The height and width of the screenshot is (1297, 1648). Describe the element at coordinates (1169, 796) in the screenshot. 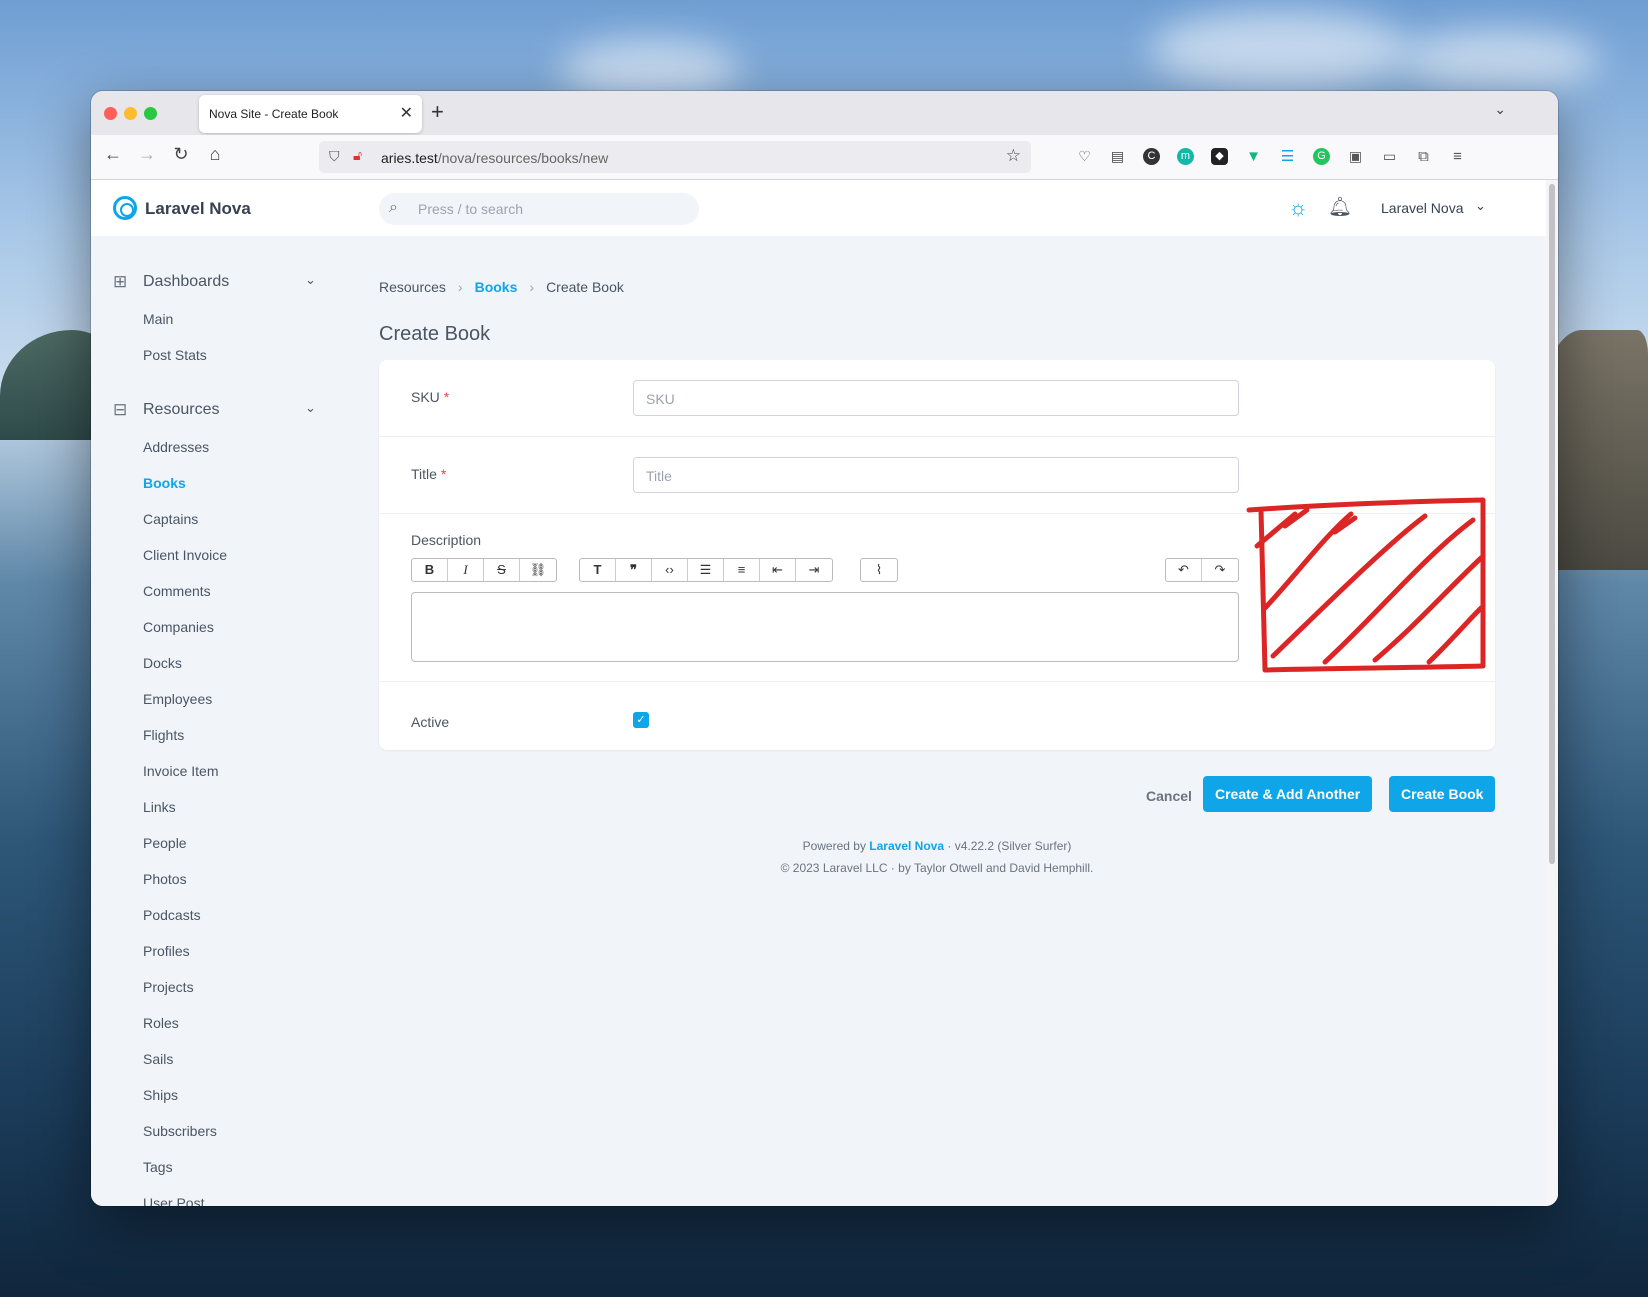

I see `cancel-button: Cancel` at that location.